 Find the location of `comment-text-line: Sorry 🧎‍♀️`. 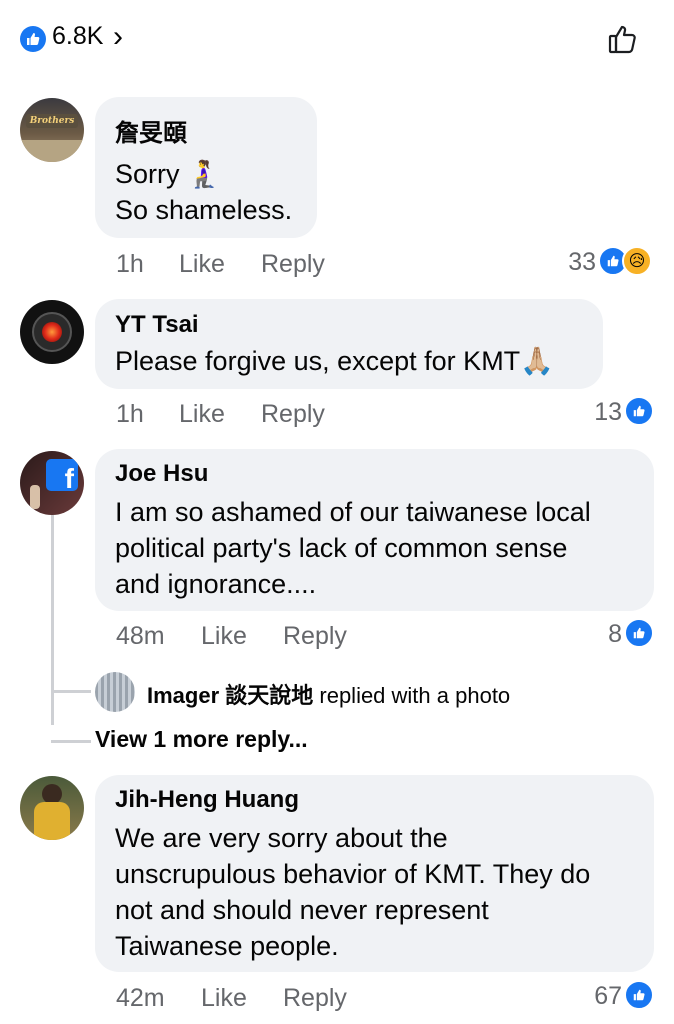

comment-text-line: Sorry 🧎‍♀️ is located at coordinates (168, 174).